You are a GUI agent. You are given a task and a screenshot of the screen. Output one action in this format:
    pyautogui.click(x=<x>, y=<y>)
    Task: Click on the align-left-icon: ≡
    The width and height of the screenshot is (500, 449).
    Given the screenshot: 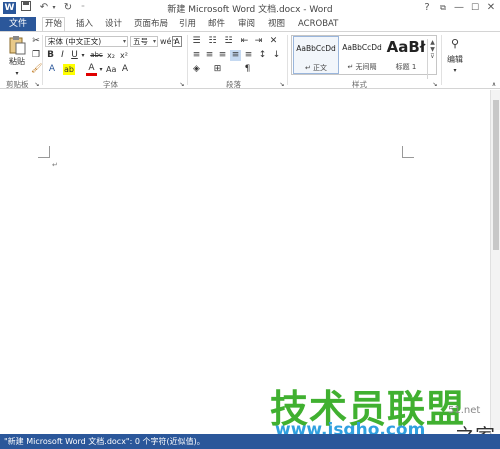 What is the action you would take?
    pyautogui.click(x=196, y=55)
    